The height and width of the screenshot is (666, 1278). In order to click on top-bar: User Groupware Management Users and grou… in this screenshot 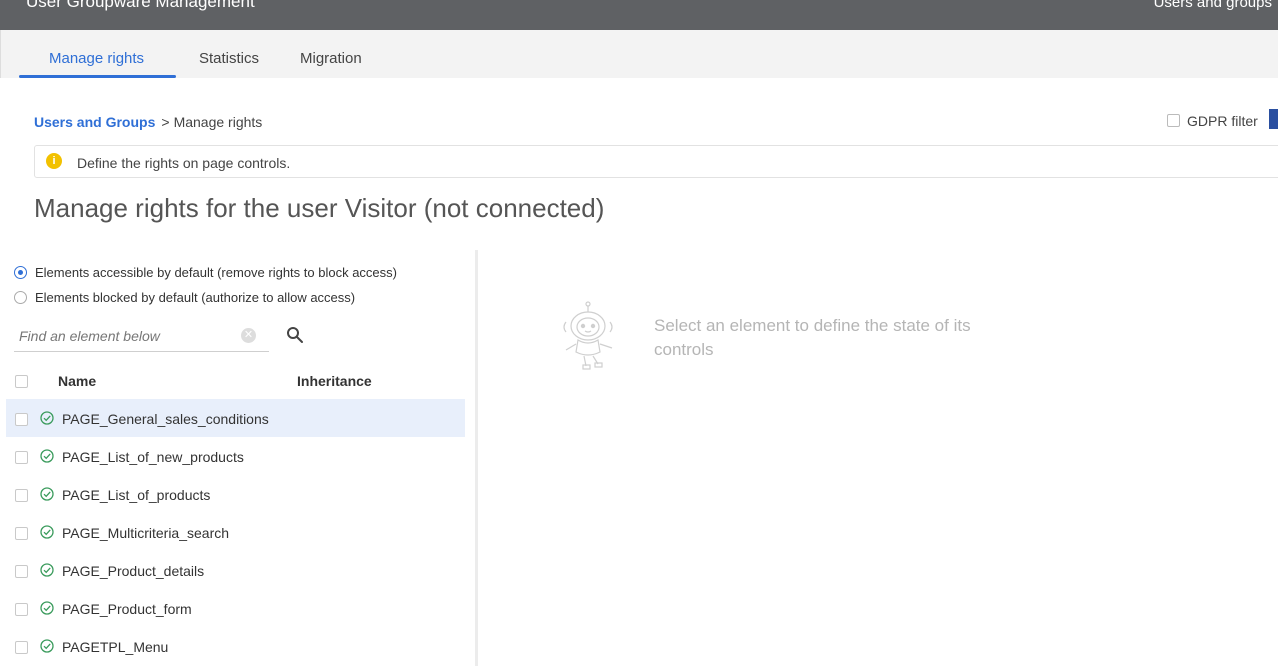, I will do `click(639, 15)`.